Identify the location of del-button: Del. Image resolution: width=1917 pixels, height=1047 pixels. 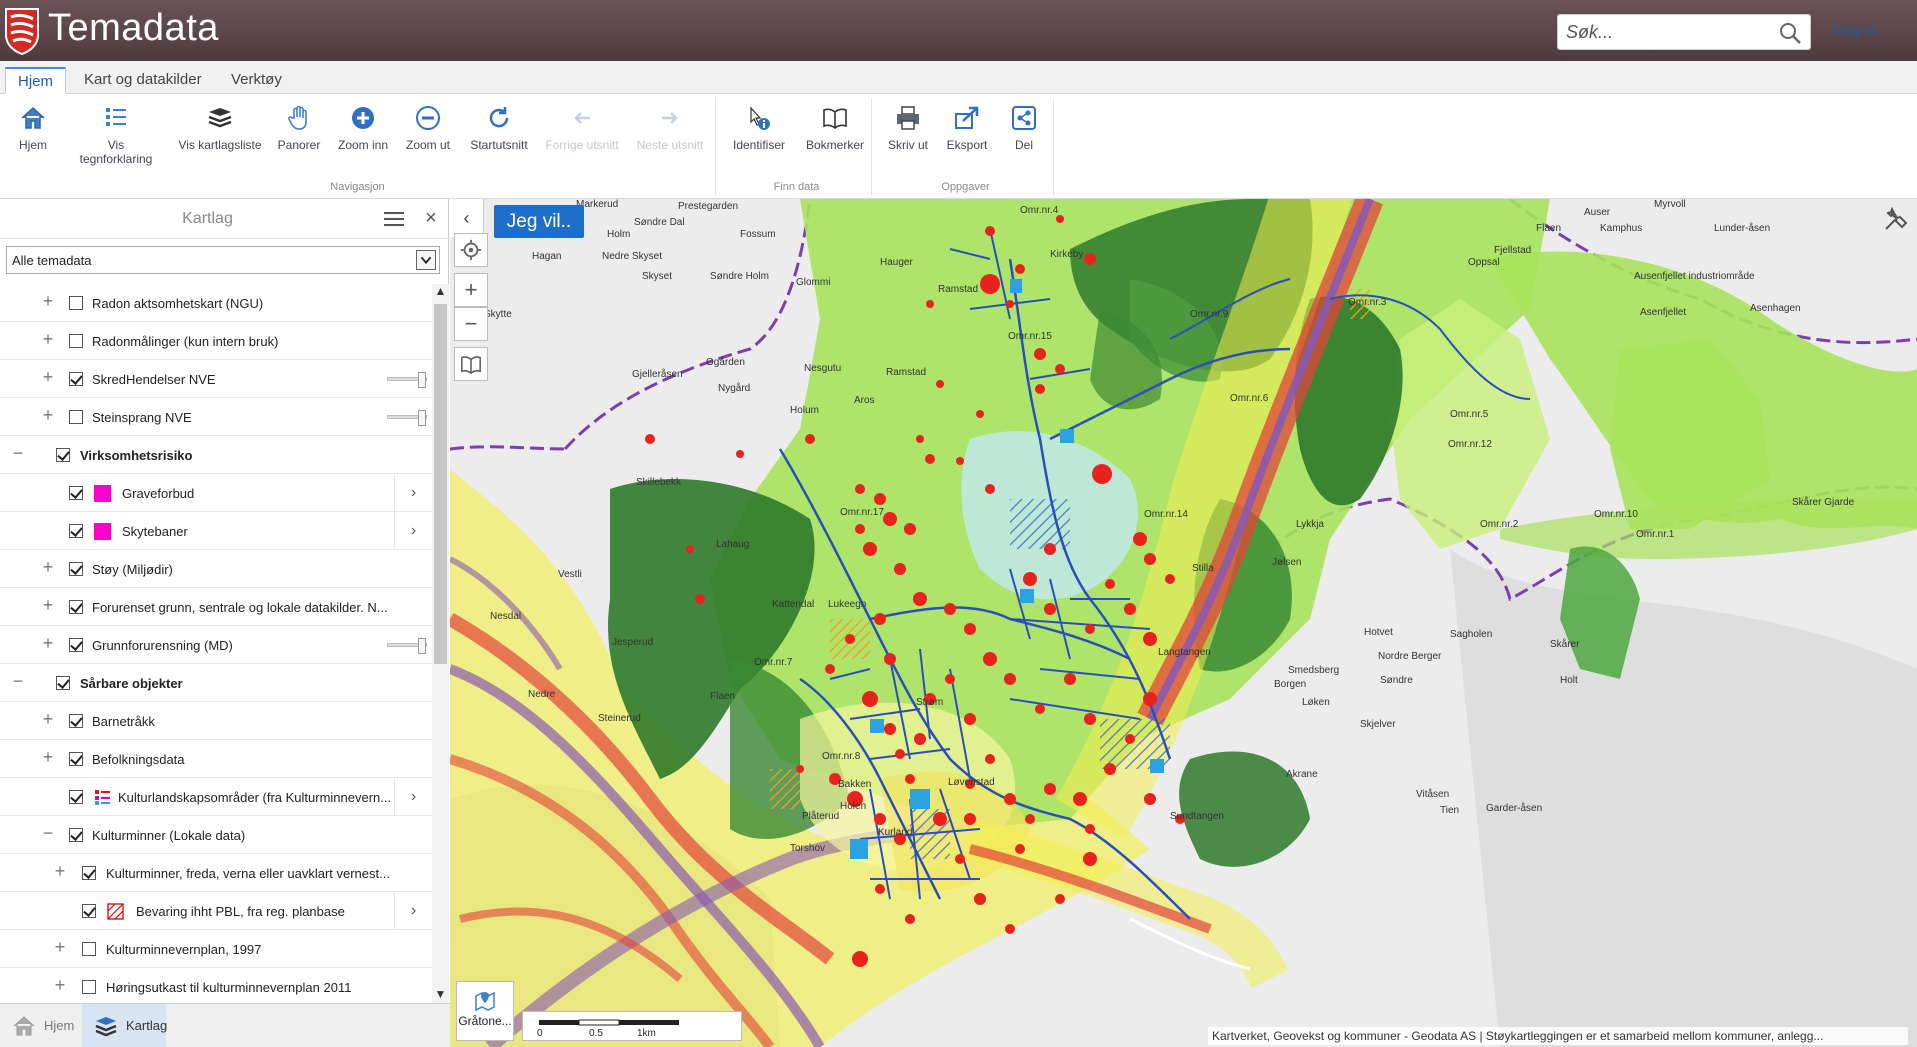
(1024, 128).